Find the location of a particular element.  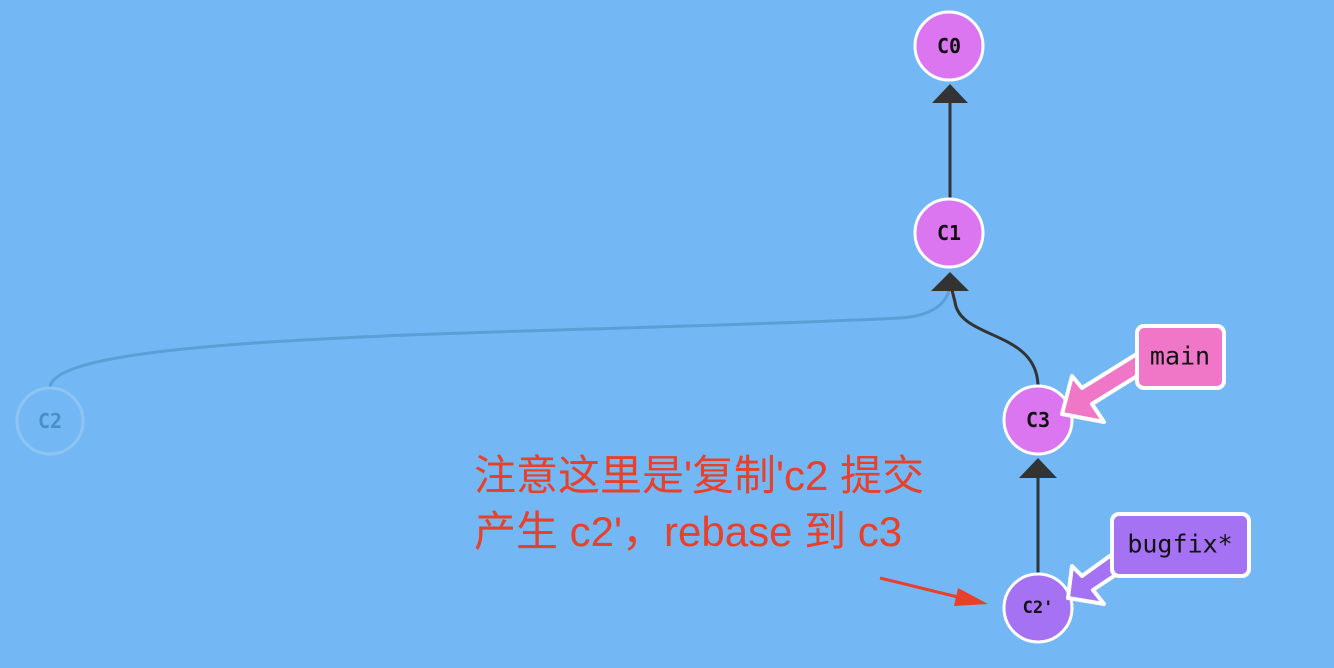

branch-bugfix: bugfix* is located at coordinates (1158, 559).